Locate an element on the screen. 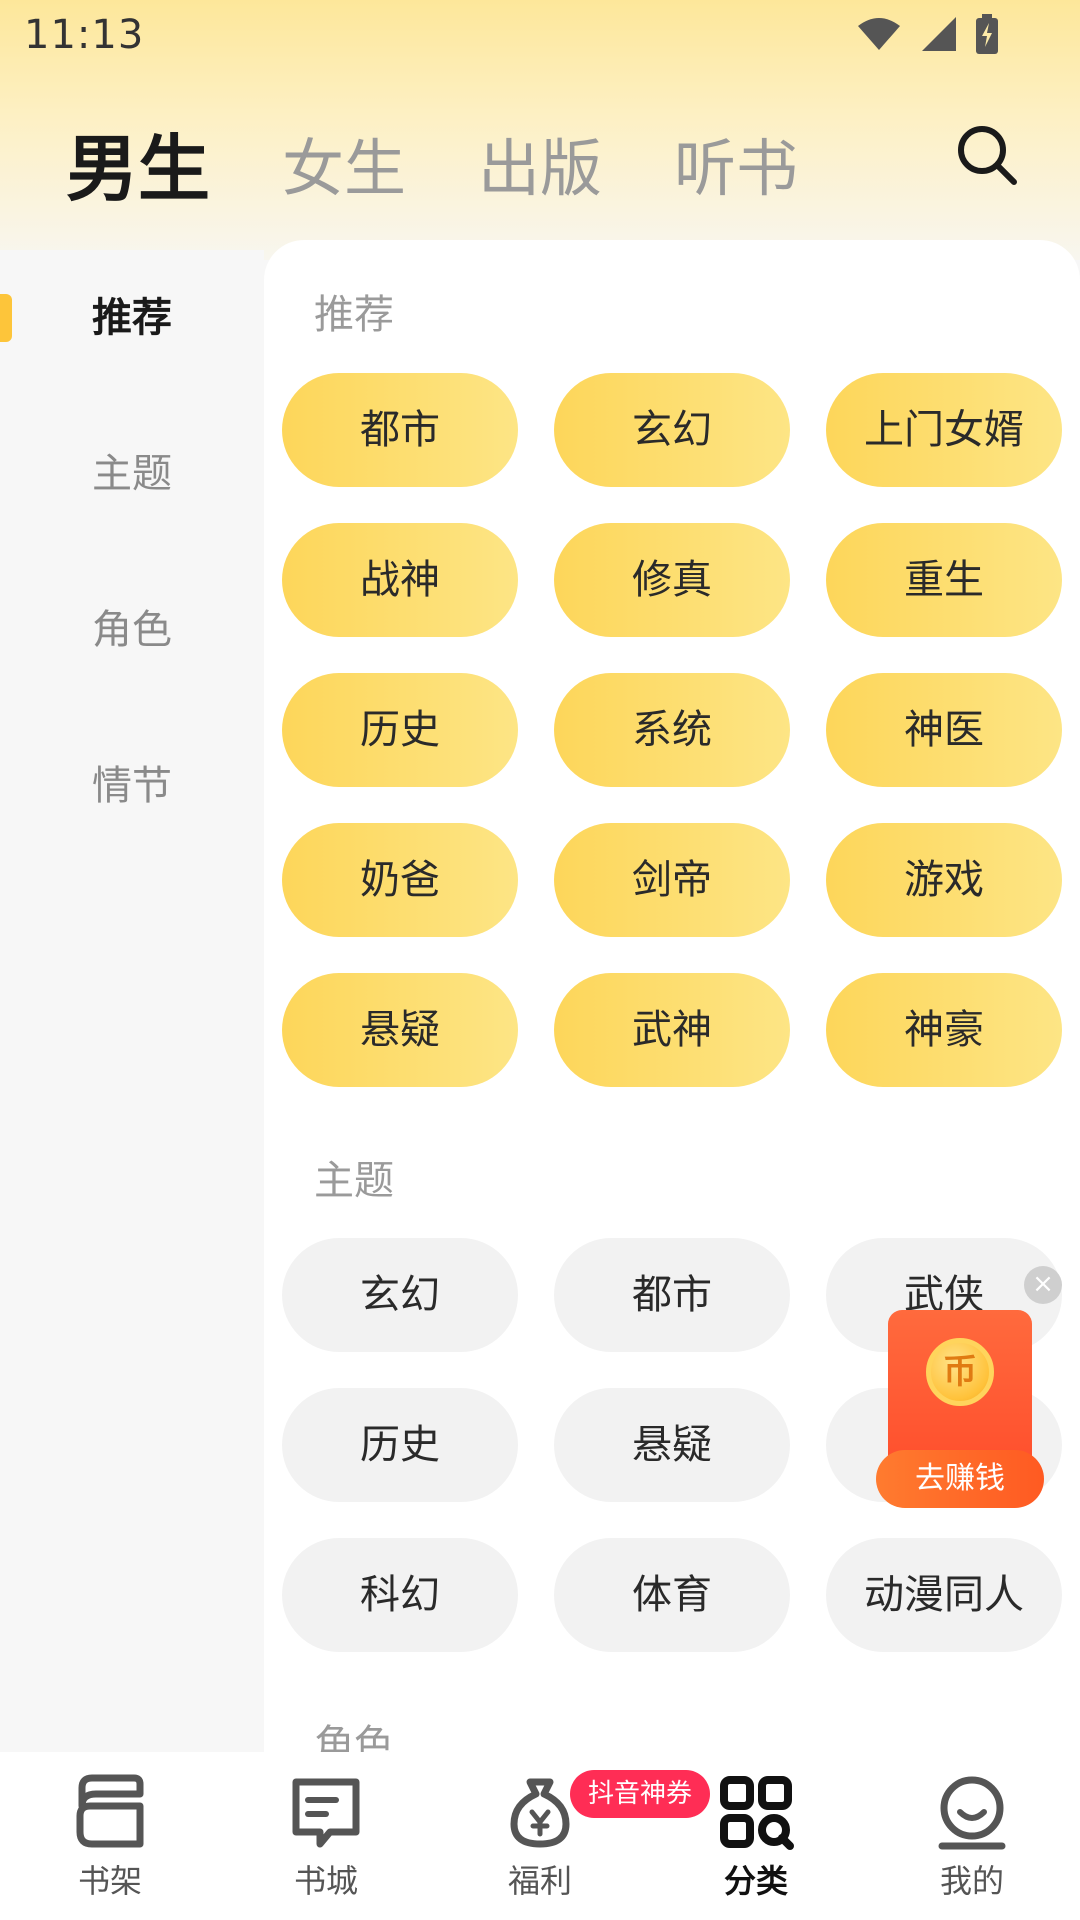 This screenshot has width=1080, height=1920. money-bag-icon is located at coordinates (540, 1813).